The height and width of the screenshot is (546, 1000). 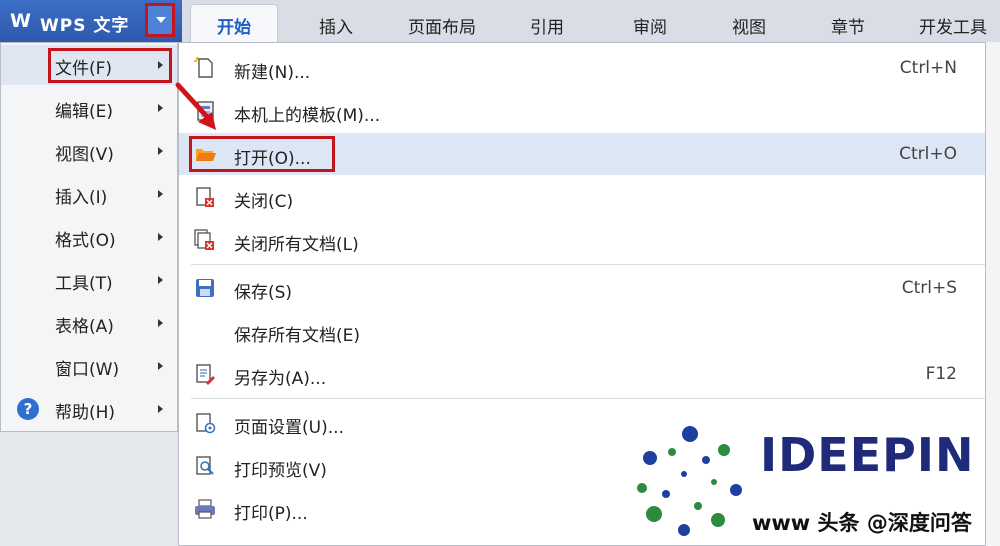 What do you see at coordinates (81, 198) in the screenshot?
I see `menu-item-label: 插入(I)` at bounding box center [81, 198].